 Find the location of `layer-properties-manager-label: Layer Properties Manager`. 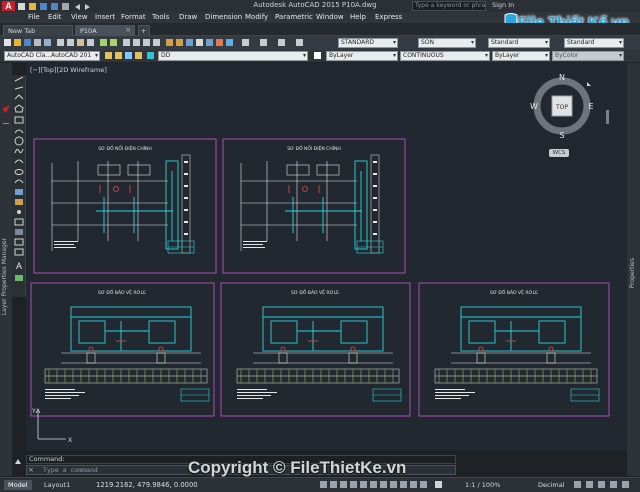

layer-properties-manager-label: Layer Properties Manager is located at coordinates (4, 276).